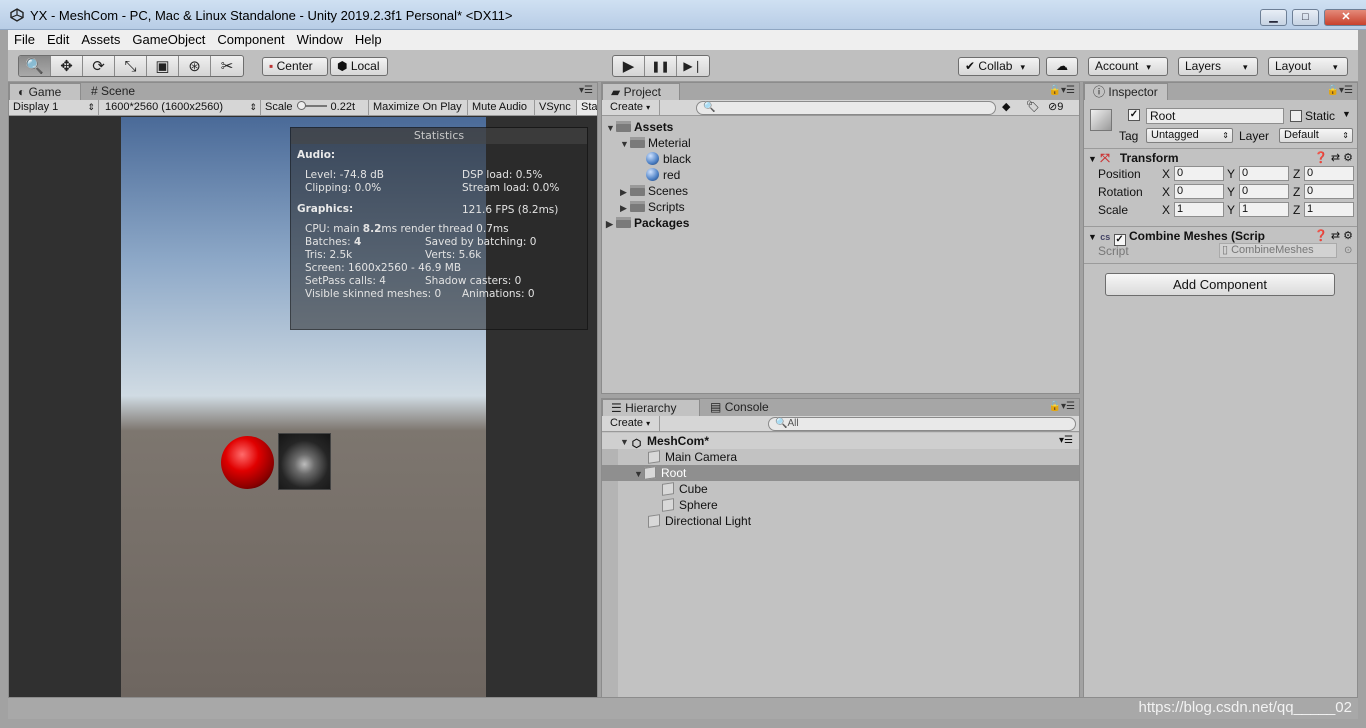  I want to click on close-button: ✕, so click(1345, 17).